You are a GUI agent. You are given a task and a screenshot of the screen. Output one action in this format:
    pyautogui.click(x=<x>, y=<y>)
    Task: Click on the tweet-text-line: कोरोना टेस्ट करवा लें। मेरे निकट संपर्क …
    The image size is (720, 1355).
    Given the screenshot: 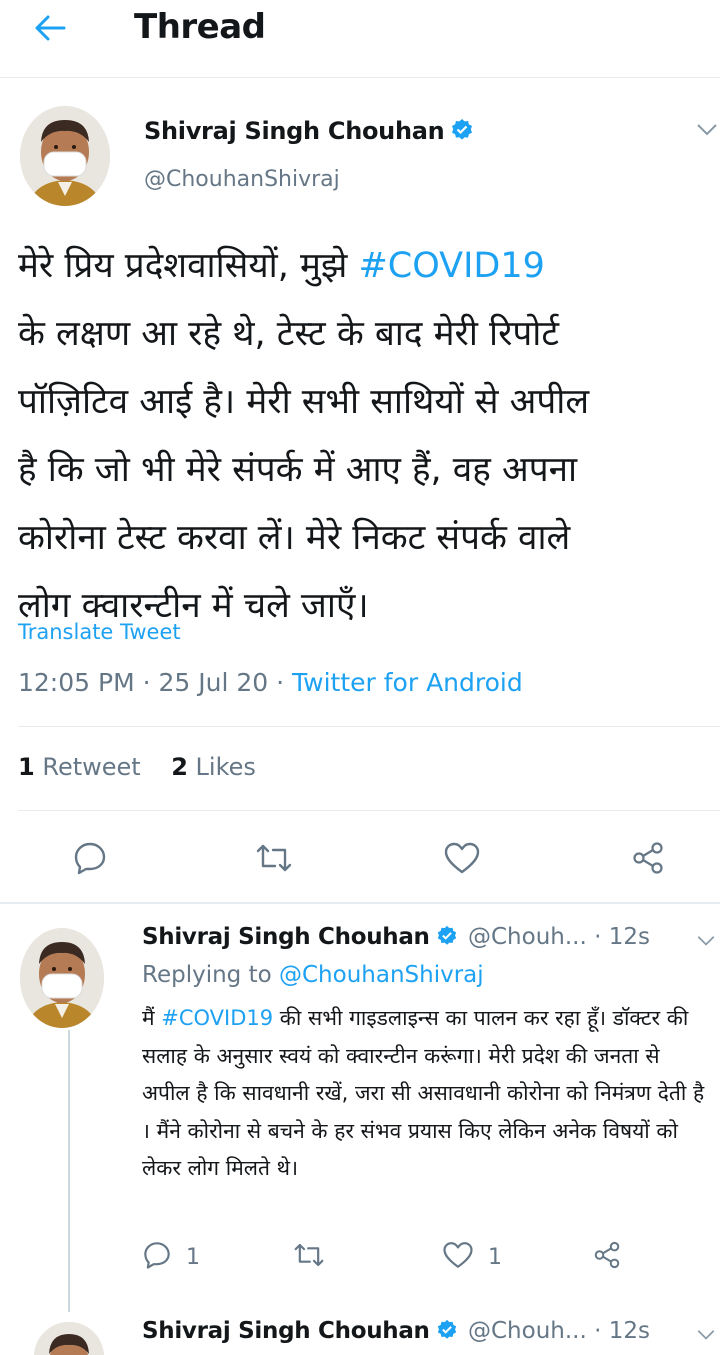 What is the action you would take?
    pyautogui.click(x=294, y=538)
    